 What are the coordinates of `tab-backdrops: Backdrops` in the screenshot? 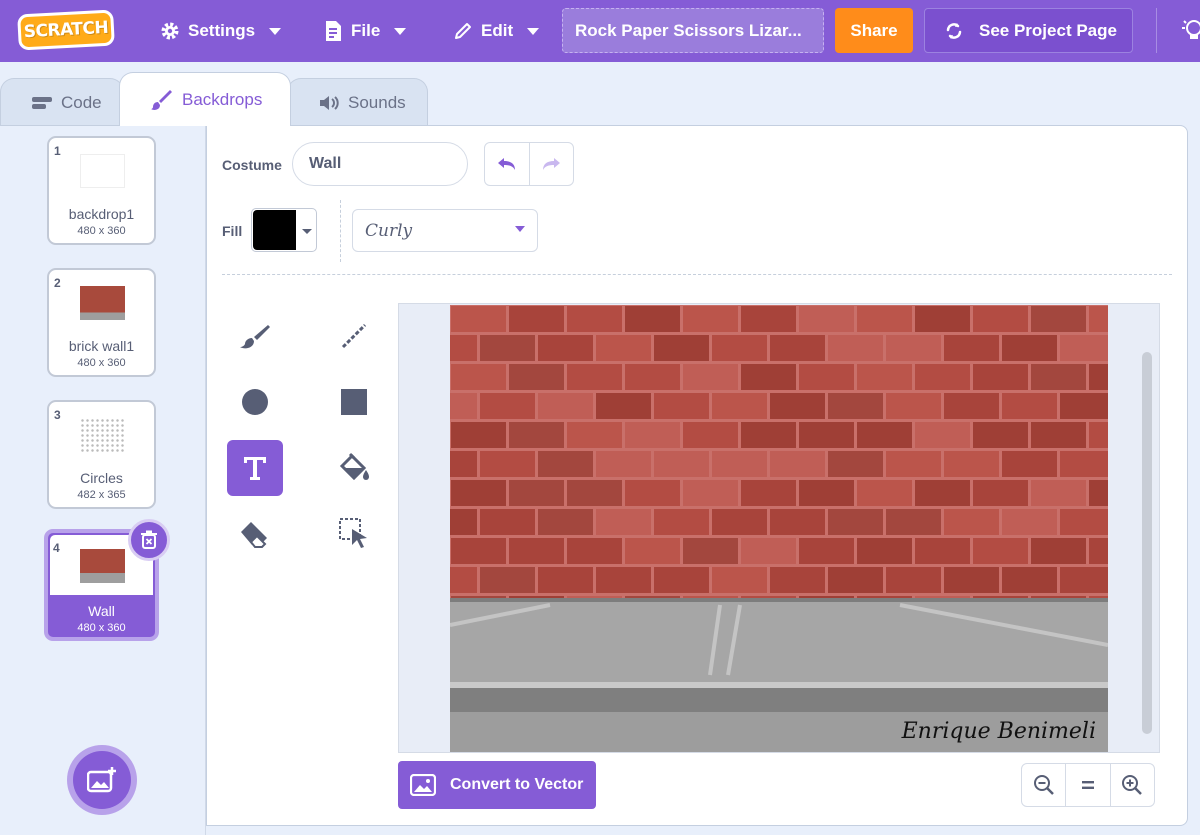 It's located at (205, 99).